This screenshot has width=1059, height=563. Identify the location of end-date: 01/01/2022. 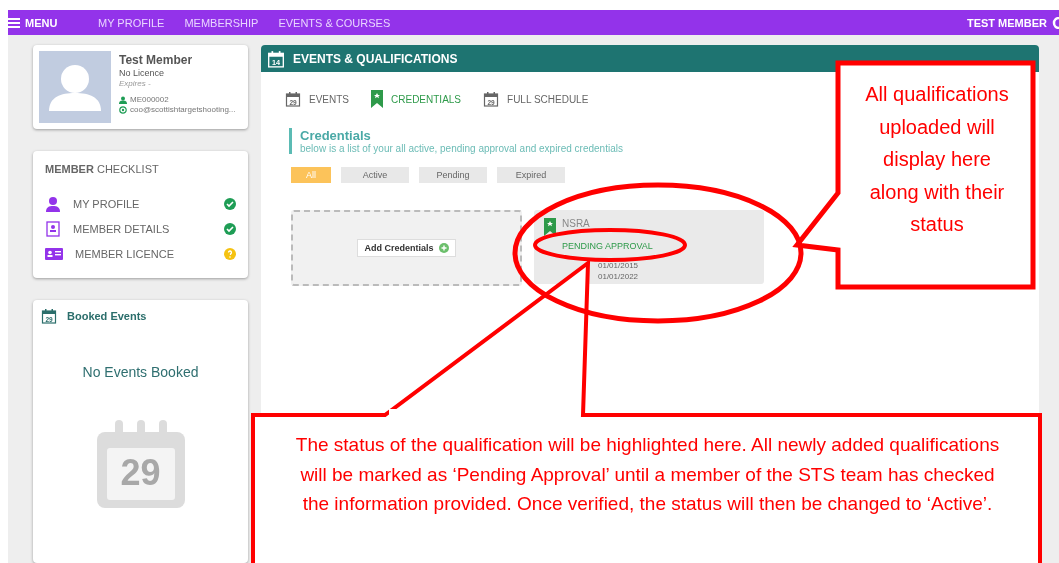
(618, 276).